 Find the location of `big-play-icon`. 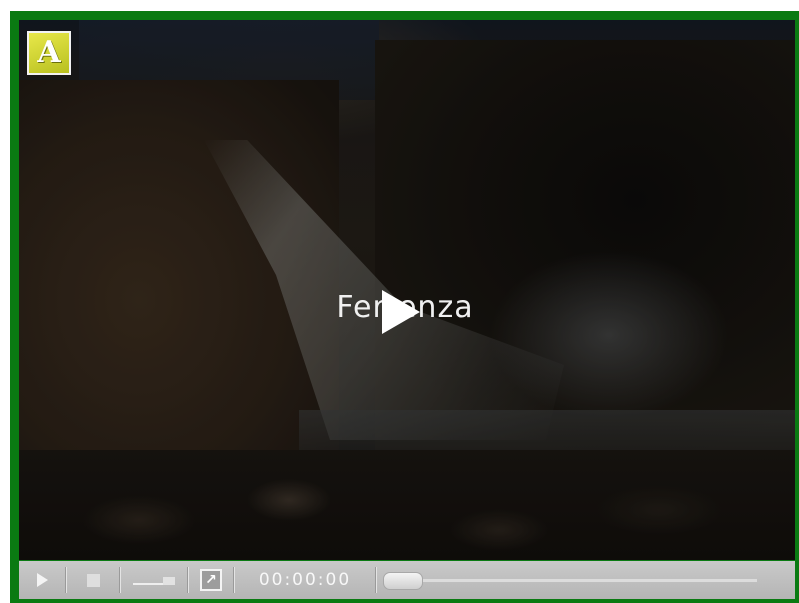

big-play-icon is located at coordinates (401, 312).